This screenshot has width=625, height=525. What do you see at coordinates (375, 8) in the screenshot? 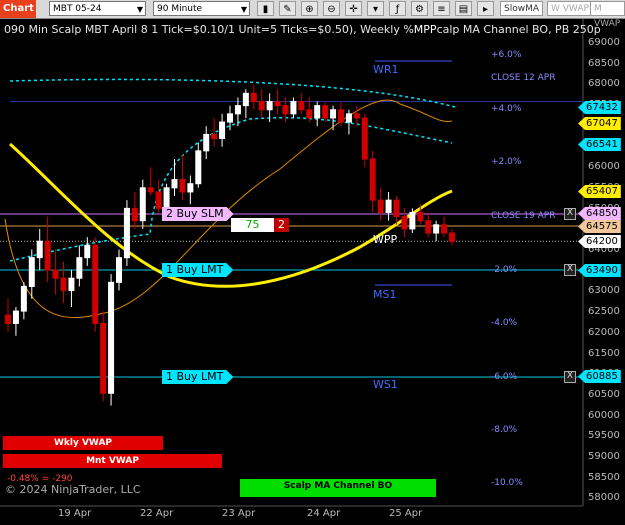
I see `dropdown-icon: ▾` at bounding box center [375, 8].